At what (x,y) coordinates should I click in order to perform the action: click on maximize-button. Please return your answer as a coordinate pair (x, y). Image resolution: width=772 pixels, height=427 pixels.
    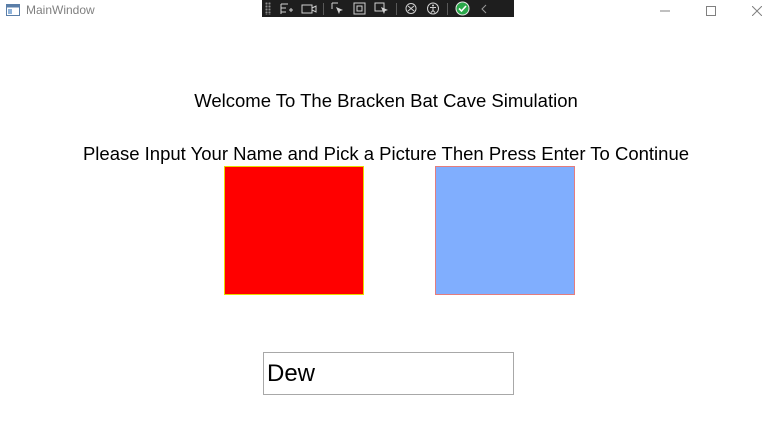
    Looking at the image, I should click on (711, 11).